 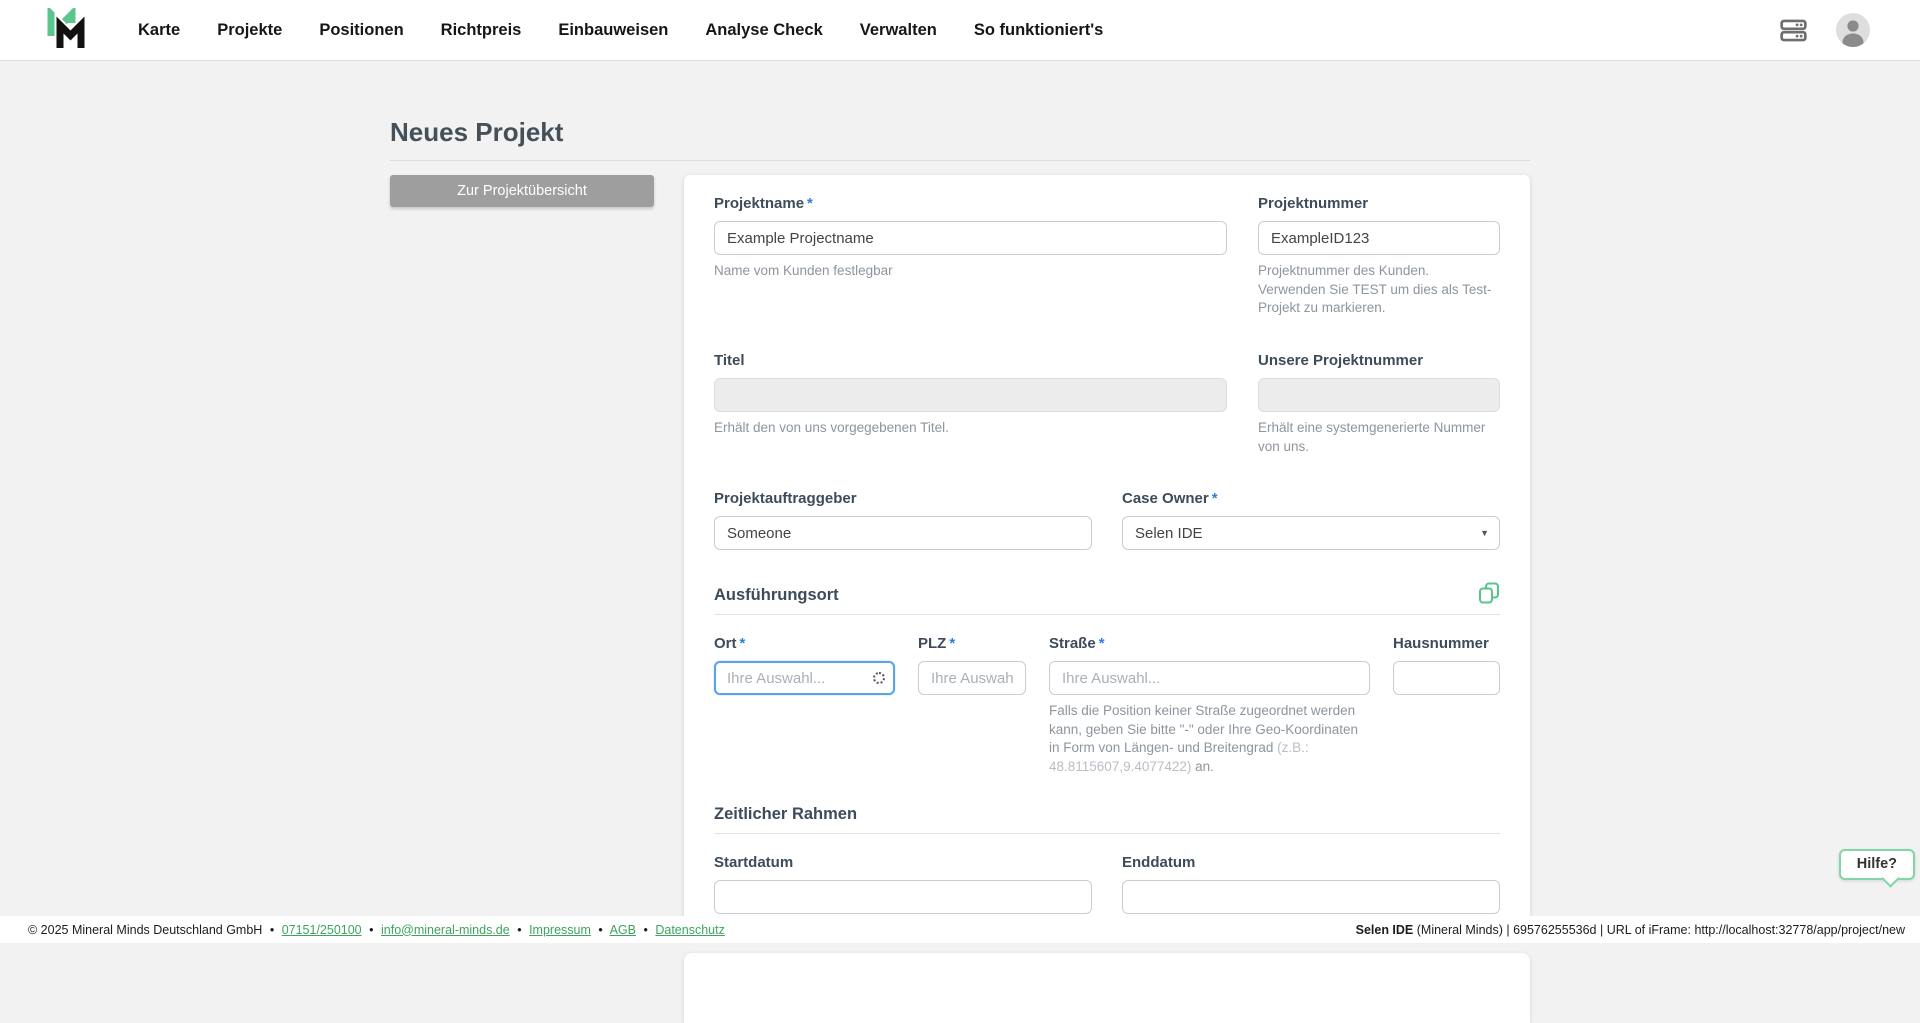 What do you see at coordinates (754, 862) in the screenshot?
I see `startdatum-label: Startdatum` at bounding box center [754, 862].